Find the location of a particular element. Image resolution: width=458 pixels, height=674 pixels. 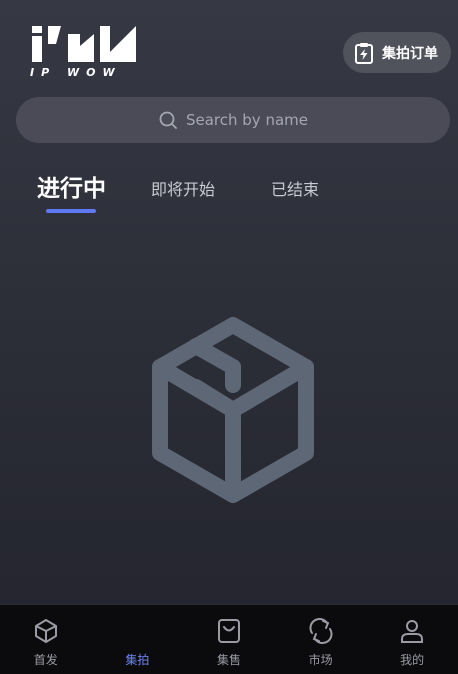

tab-bar: 进行中 即将开始 已结束 is located at coordinates (229, 196).